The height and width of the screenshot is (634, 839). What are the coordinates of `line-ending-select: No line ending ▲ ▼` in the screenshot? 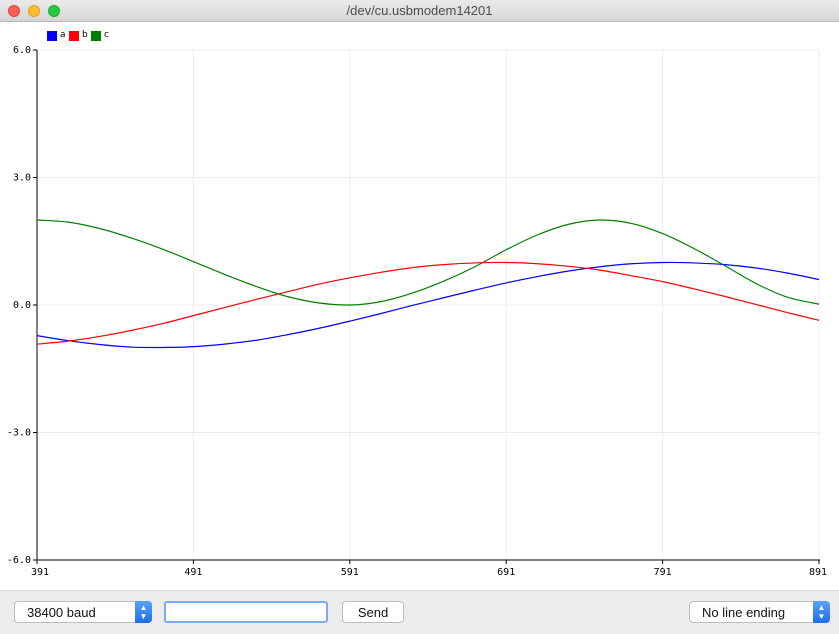 It's located at (759, 612).